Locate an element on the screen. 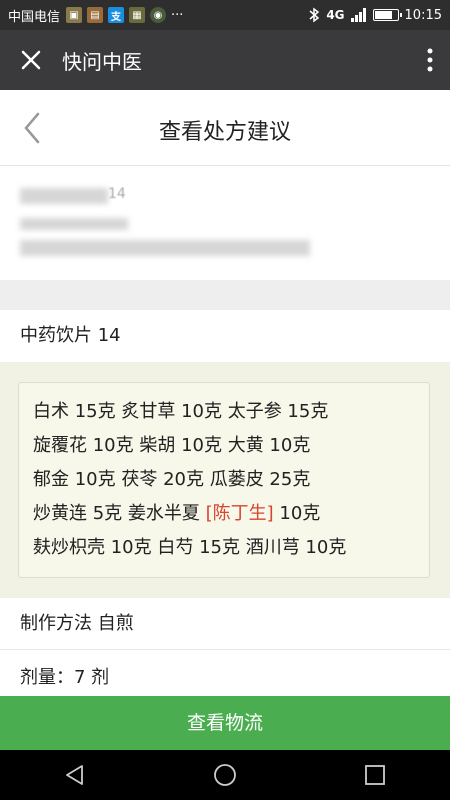  nav-back-button is located at coordinates (75, 775).